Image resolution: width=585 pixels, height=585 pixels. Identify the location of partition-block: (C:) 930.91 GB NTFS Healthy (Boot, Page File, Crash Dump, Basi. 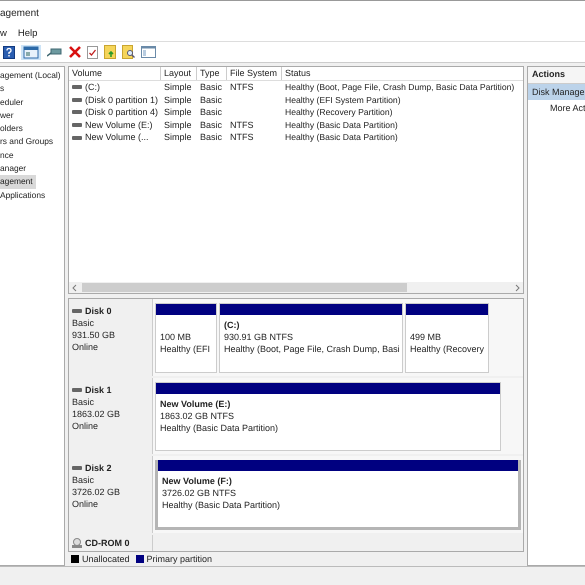
(311, 338).